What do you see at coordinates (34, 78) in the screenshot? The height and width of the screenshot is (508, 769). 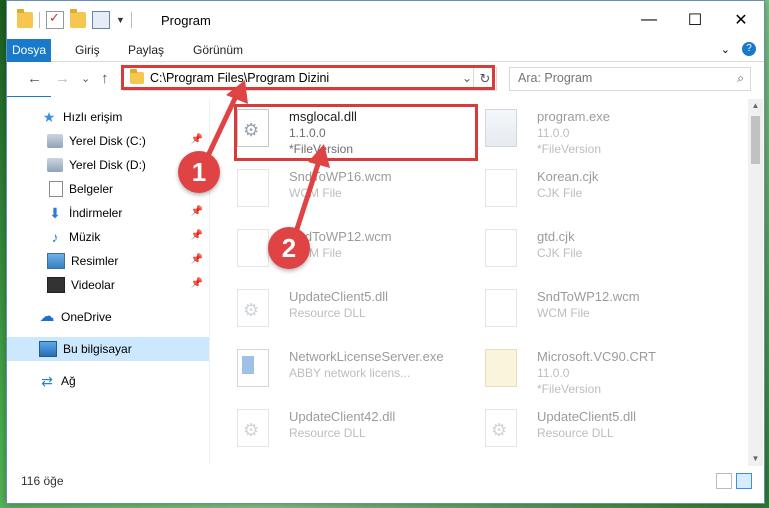 I see `back-button: ←` at bounding box center [34, 78].